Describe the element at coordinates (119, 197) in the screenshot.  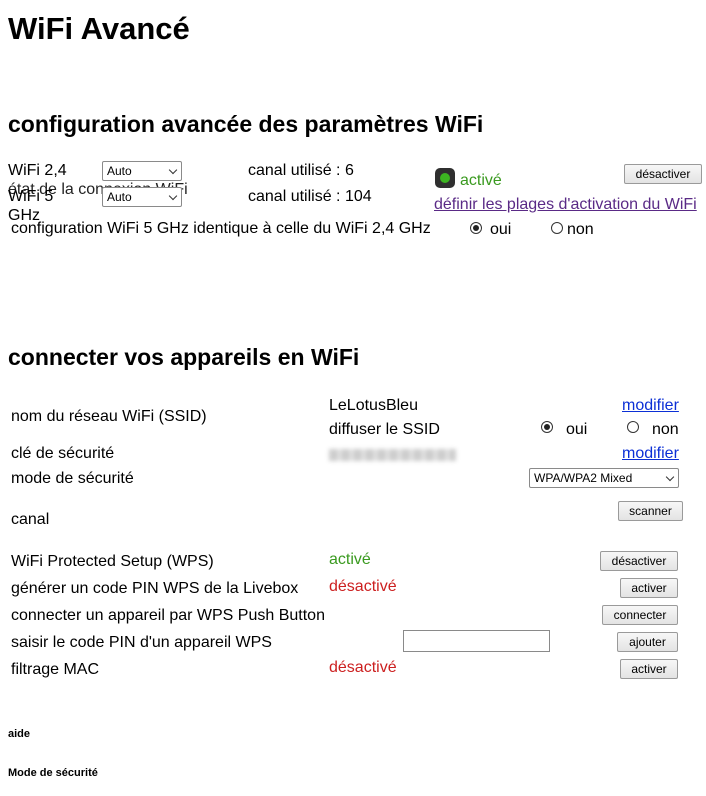
I see `wifi5-select-value: Auto` at that location.